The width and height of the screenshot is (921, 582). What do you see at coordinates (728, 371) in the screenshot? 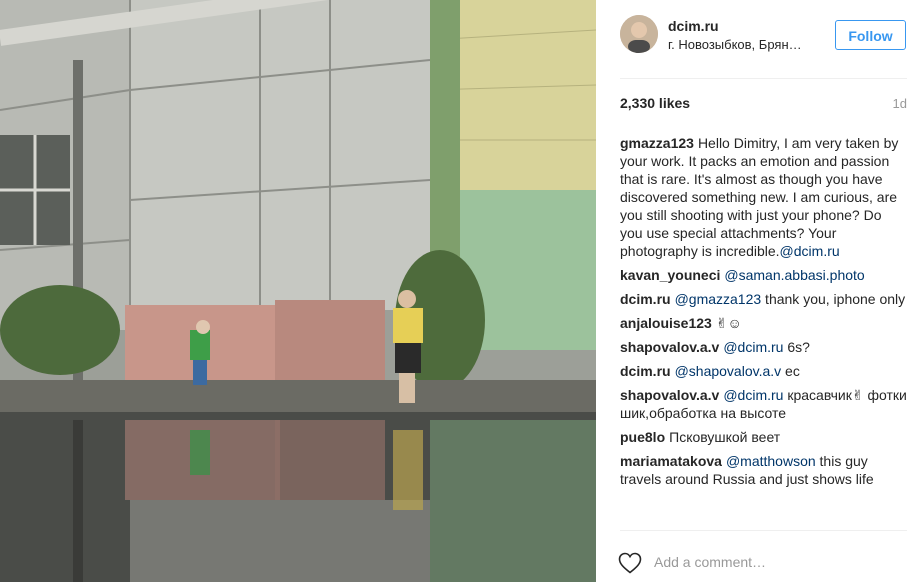
I see `comment-mention: @shapovalov.a.v` at bounding box center [728, 371].